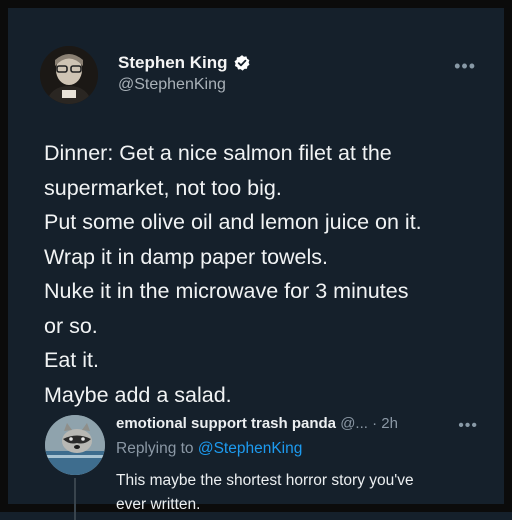  I want to click on thread-connector, so click(75, 499).